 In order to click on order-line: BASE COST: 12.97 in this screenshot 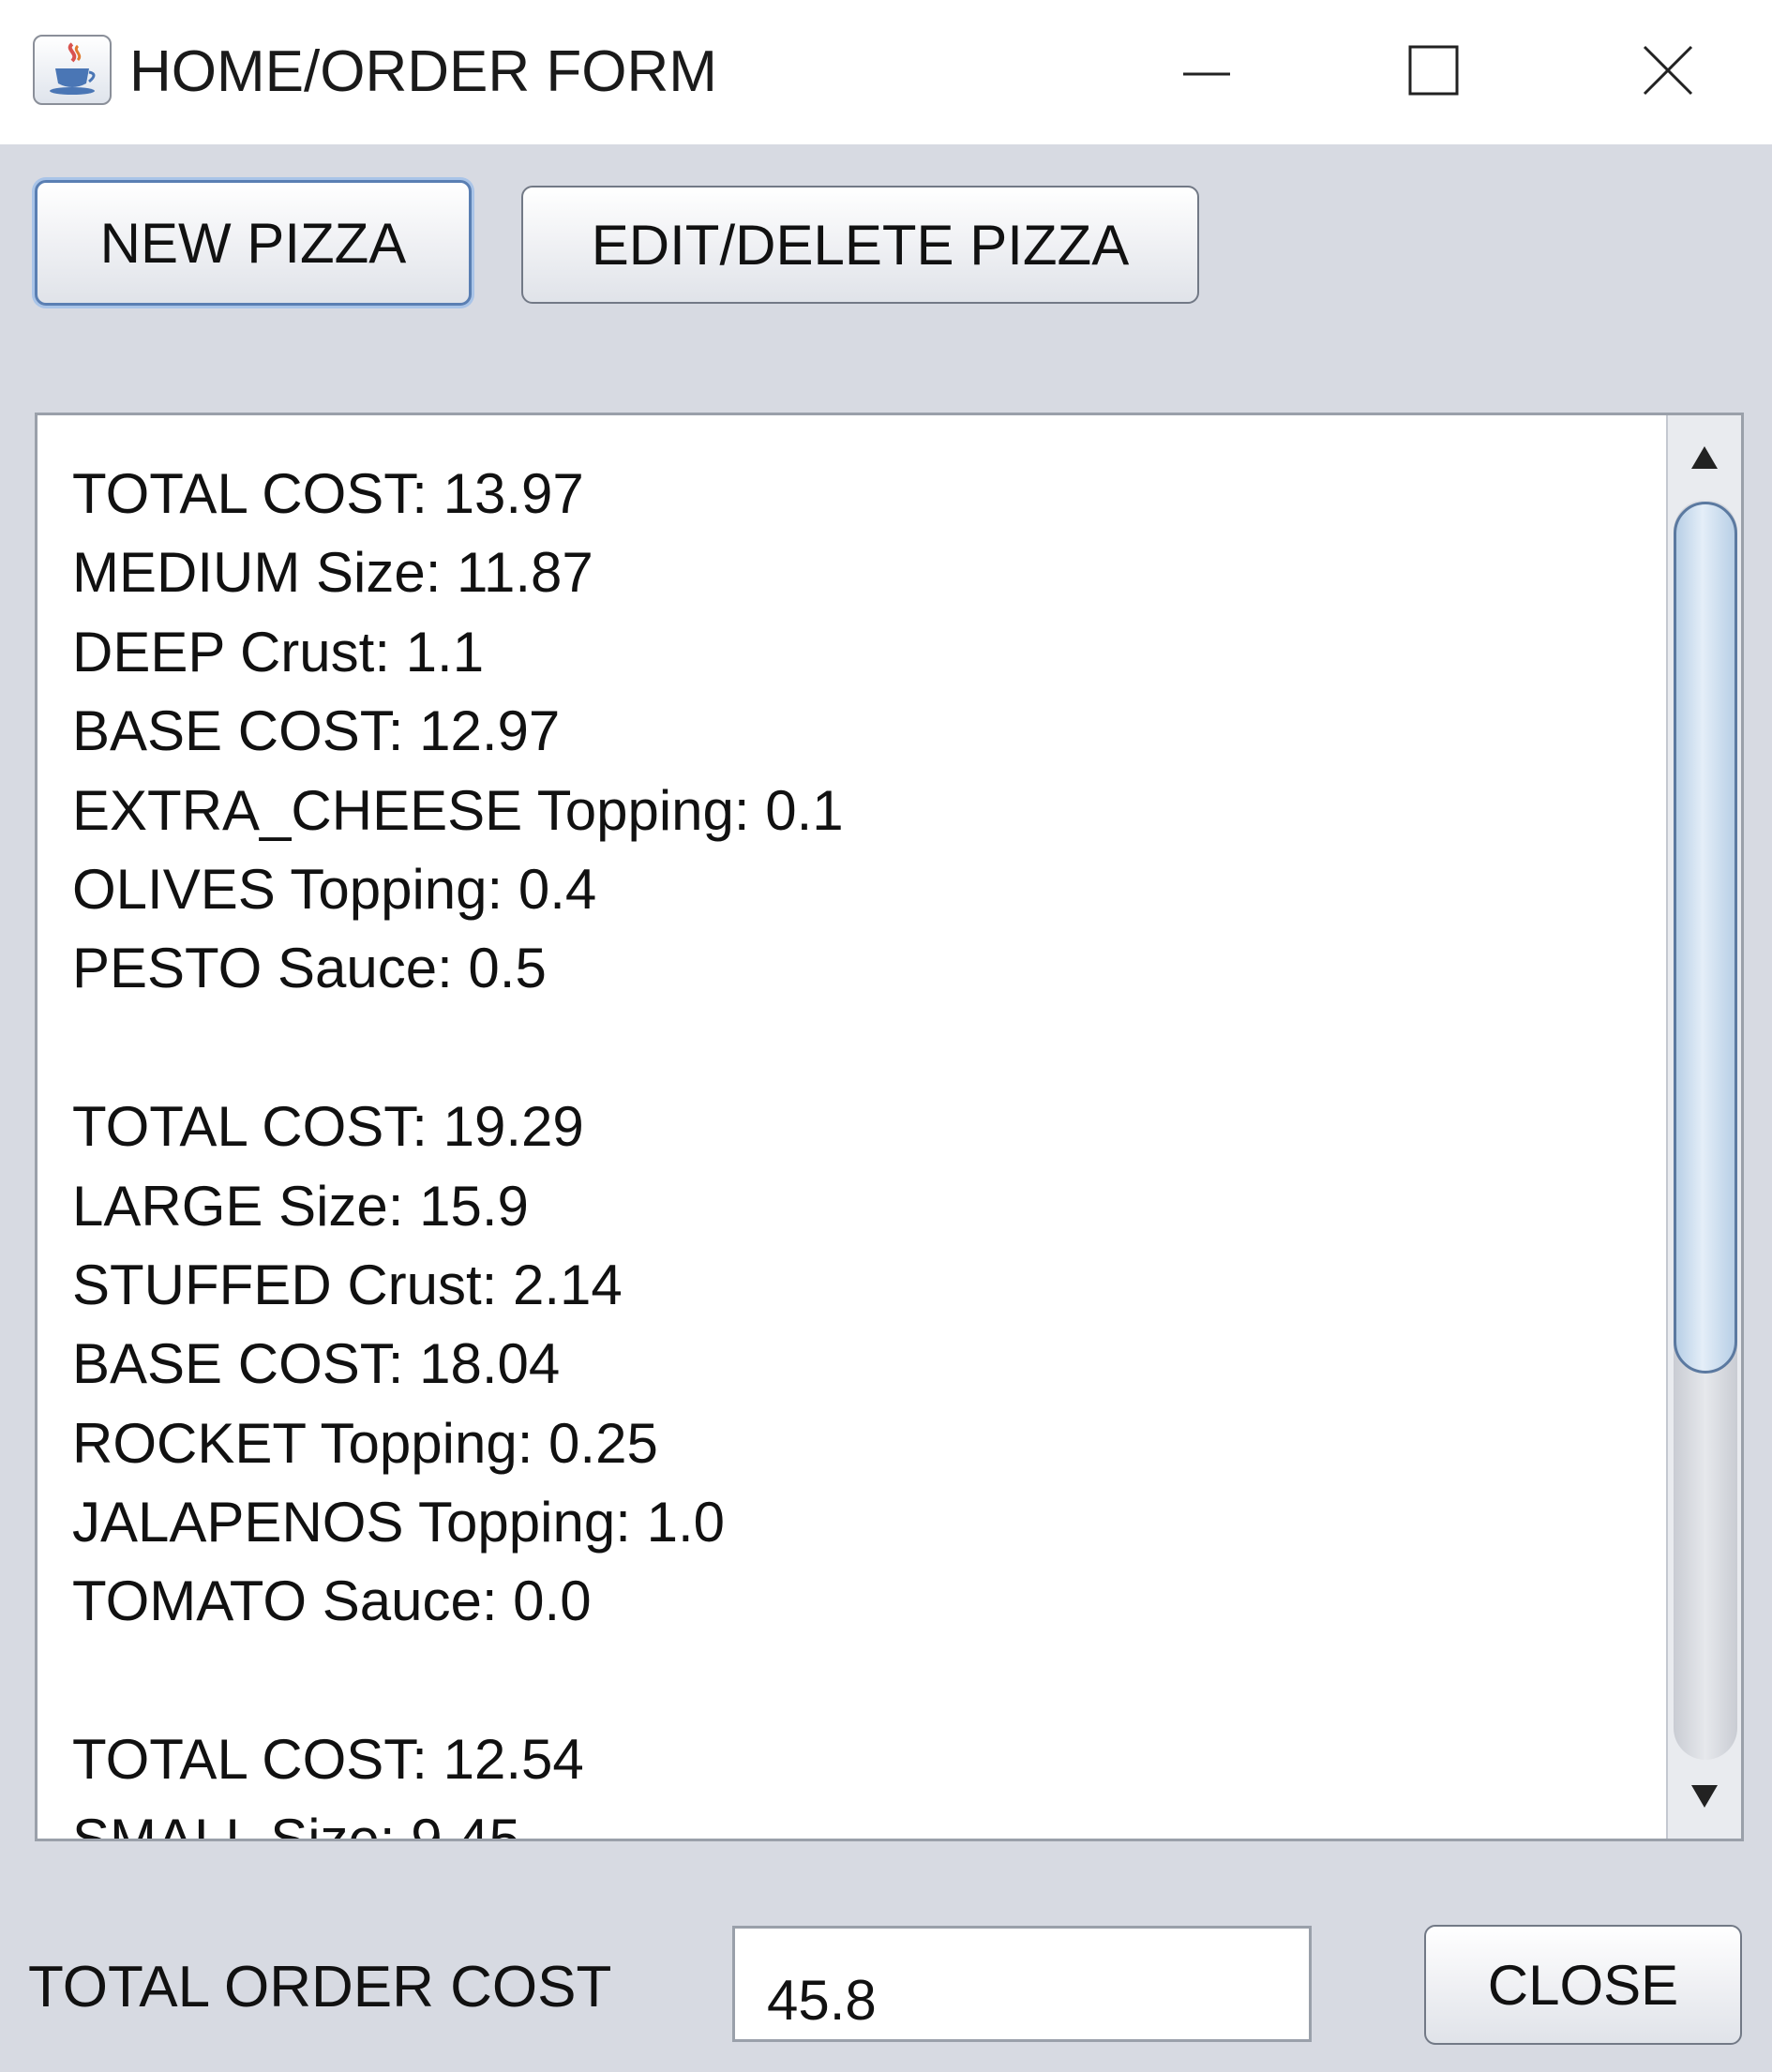, I will do `click(317, 731)`.